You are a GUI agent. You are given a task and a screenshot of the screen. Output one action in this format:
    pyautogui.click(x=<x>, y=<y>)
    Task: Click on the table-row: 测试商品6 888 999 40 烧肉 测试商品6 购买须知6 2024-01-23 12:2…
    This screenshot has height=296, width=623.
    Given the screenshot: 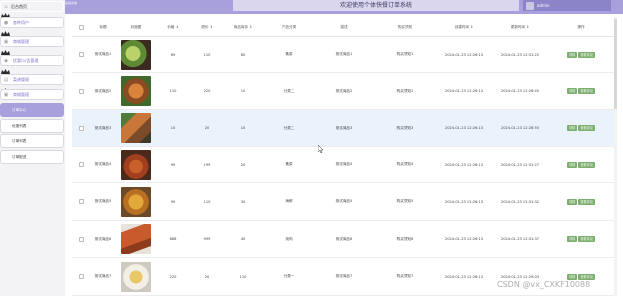 What is the action you would take?
    pyautogui.click(x=343, y=239)
    